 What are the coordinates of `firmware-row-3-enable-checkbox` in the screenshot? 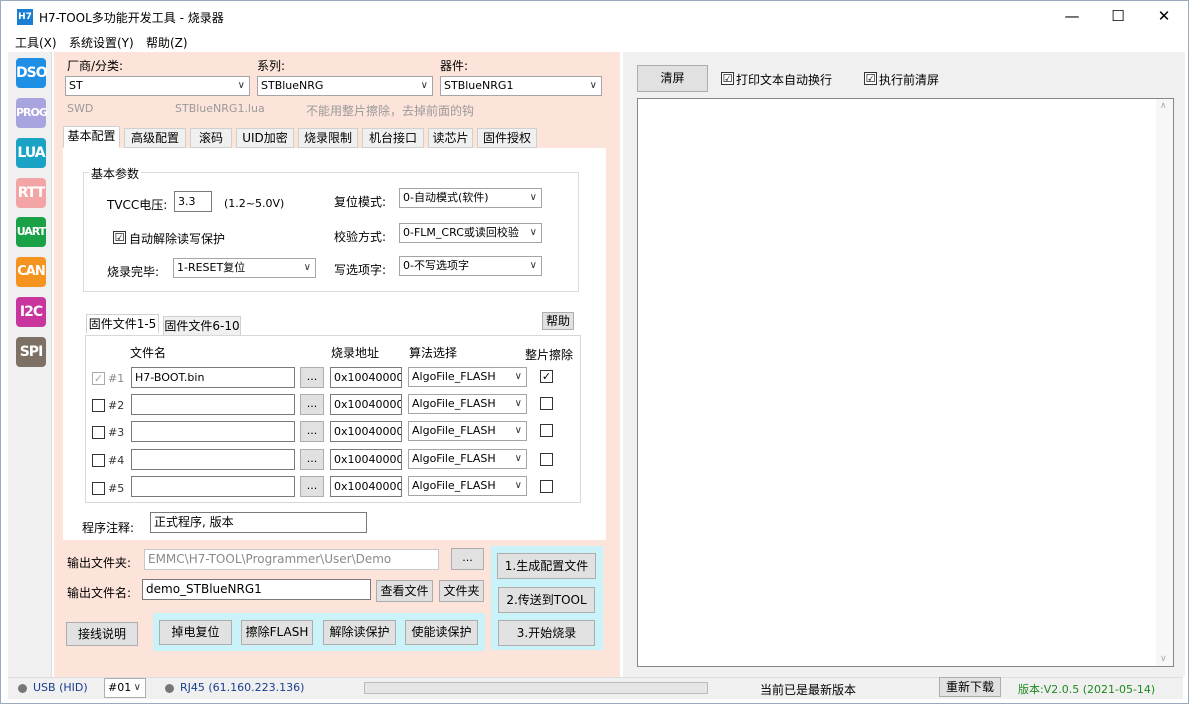 It's located at (98, 432).